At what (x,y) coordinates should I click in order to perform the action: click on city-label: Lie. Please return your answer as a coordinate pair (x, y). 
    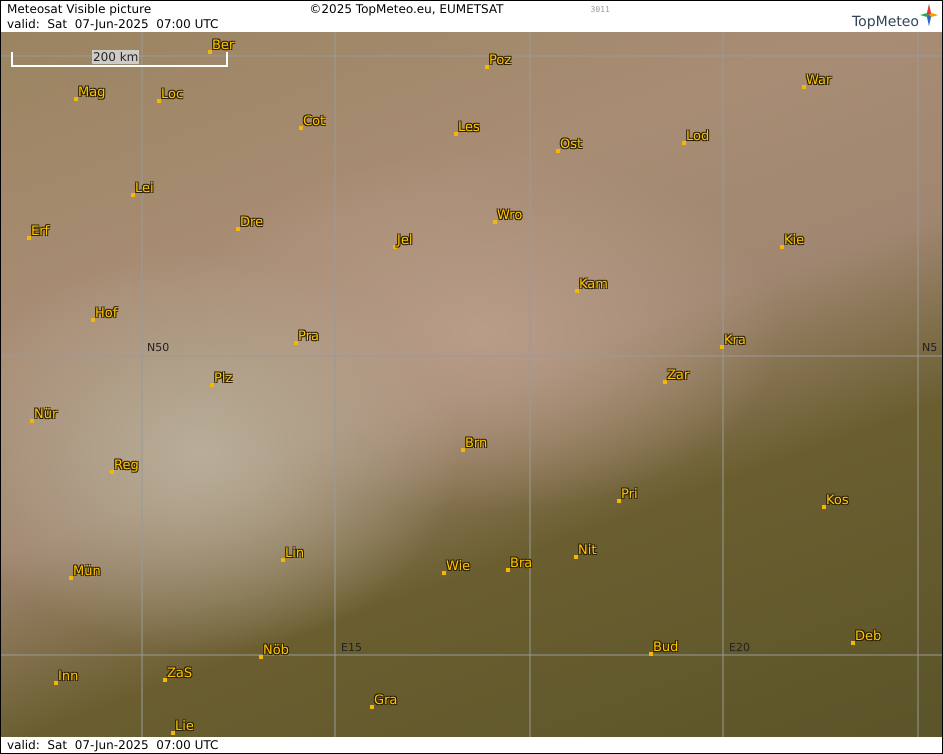
    Looking at the image, I should click on (184, 727).